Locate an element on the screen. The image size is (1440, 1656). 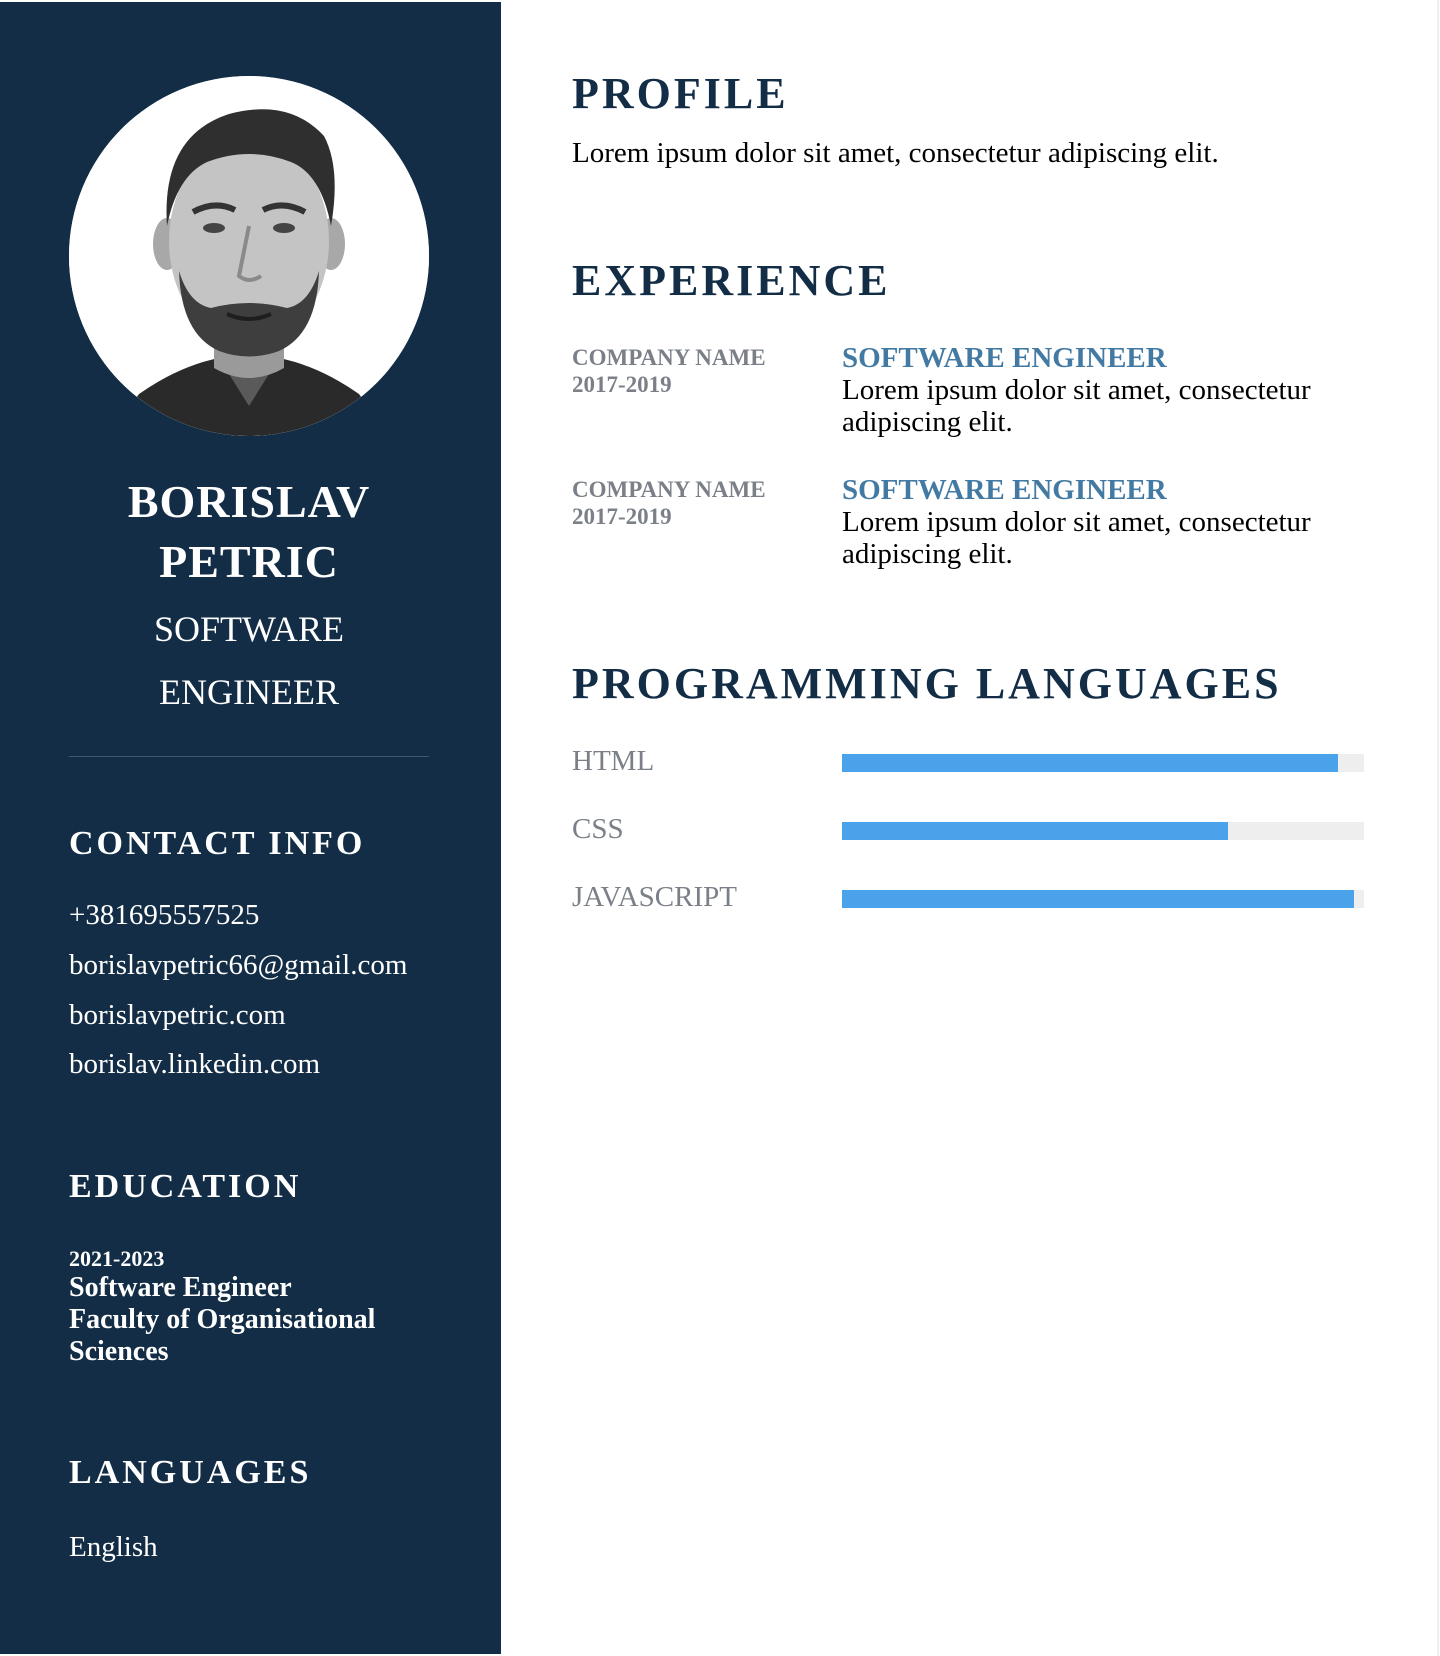
contact-heading: CONTACT INFO is located at coordinates (217, 843).